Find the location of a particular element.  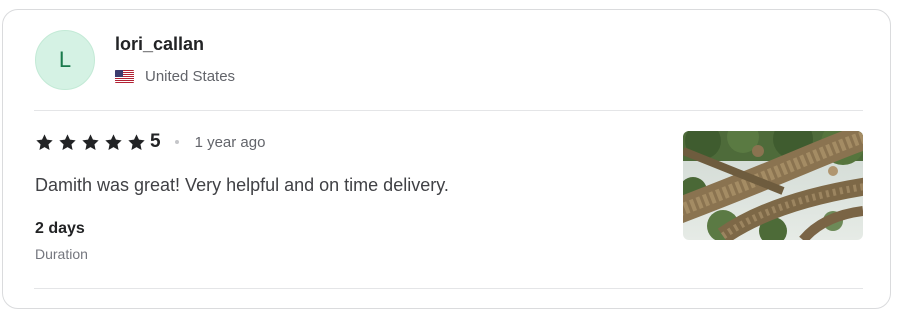

reviewer-country: United States is located at coordinates (175, 76).